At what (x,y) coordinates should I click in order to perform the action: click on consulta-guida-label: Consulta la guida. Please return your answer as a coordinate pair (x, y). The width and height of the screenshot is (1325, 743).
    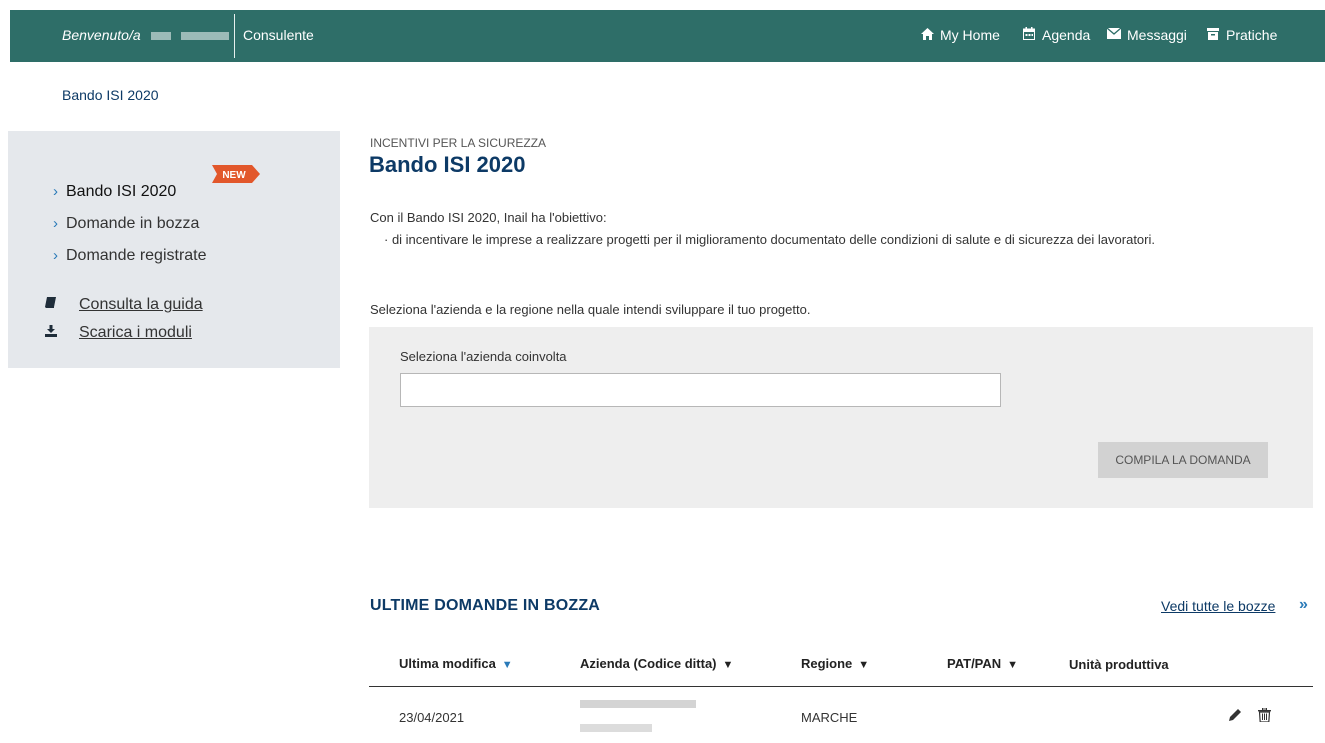
    Looking at the image, I should click on (141, 304).